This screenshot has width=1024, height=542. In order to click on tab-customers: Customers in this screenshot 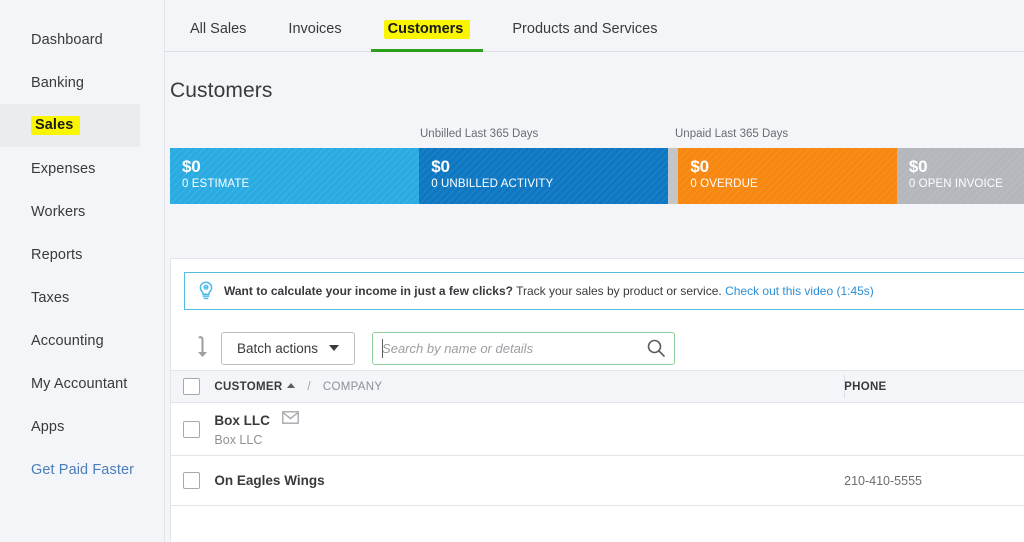, I will do `click(427, 36)`.